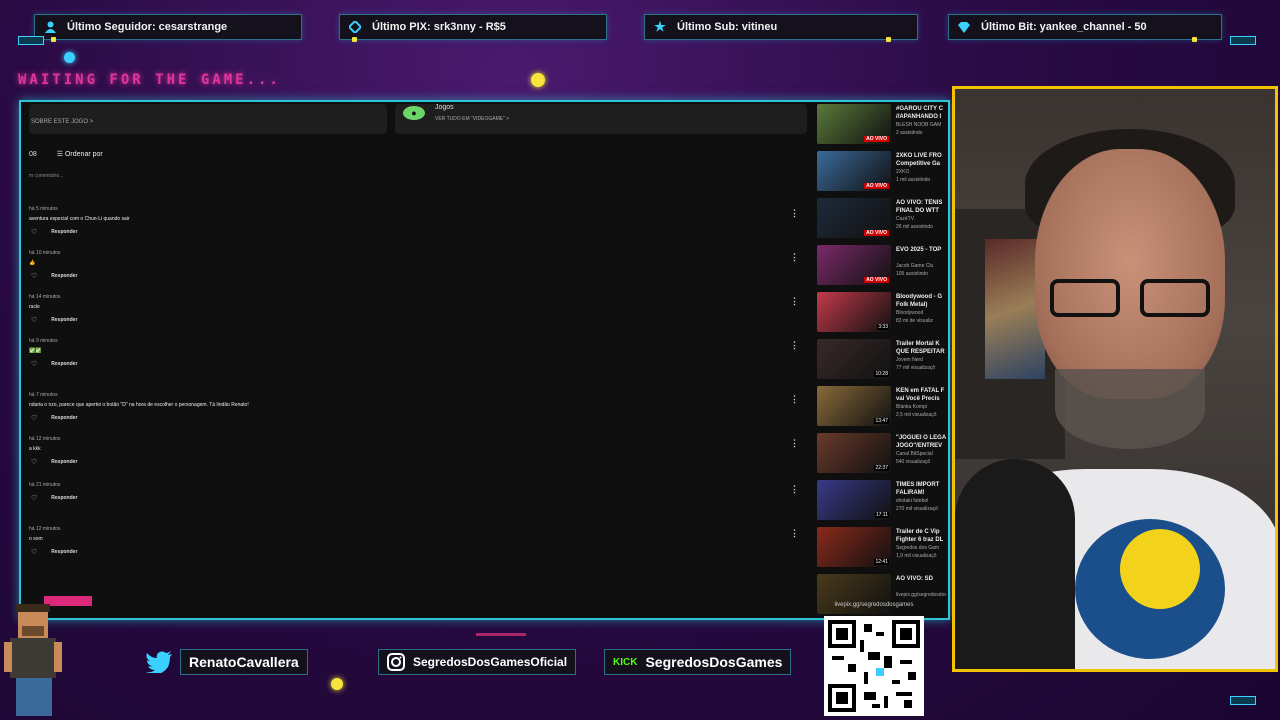 This screenshot has width=1280, height=720. What do you see at coordinates (45, 253) in the screenshot?
I see `comment-time: há 10 minutos` at bounding box center [45, 253].